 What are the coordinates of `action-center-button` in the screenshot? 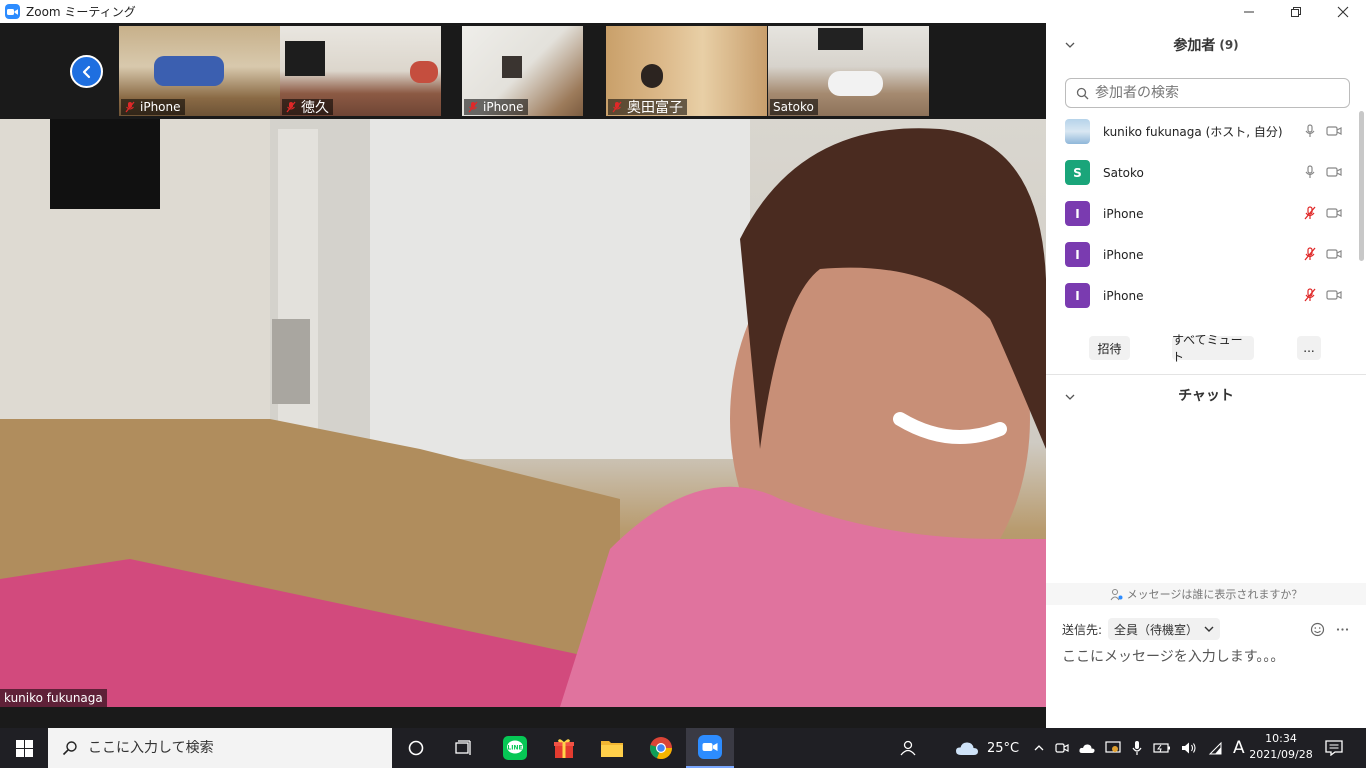 It's located at (1334, 748).